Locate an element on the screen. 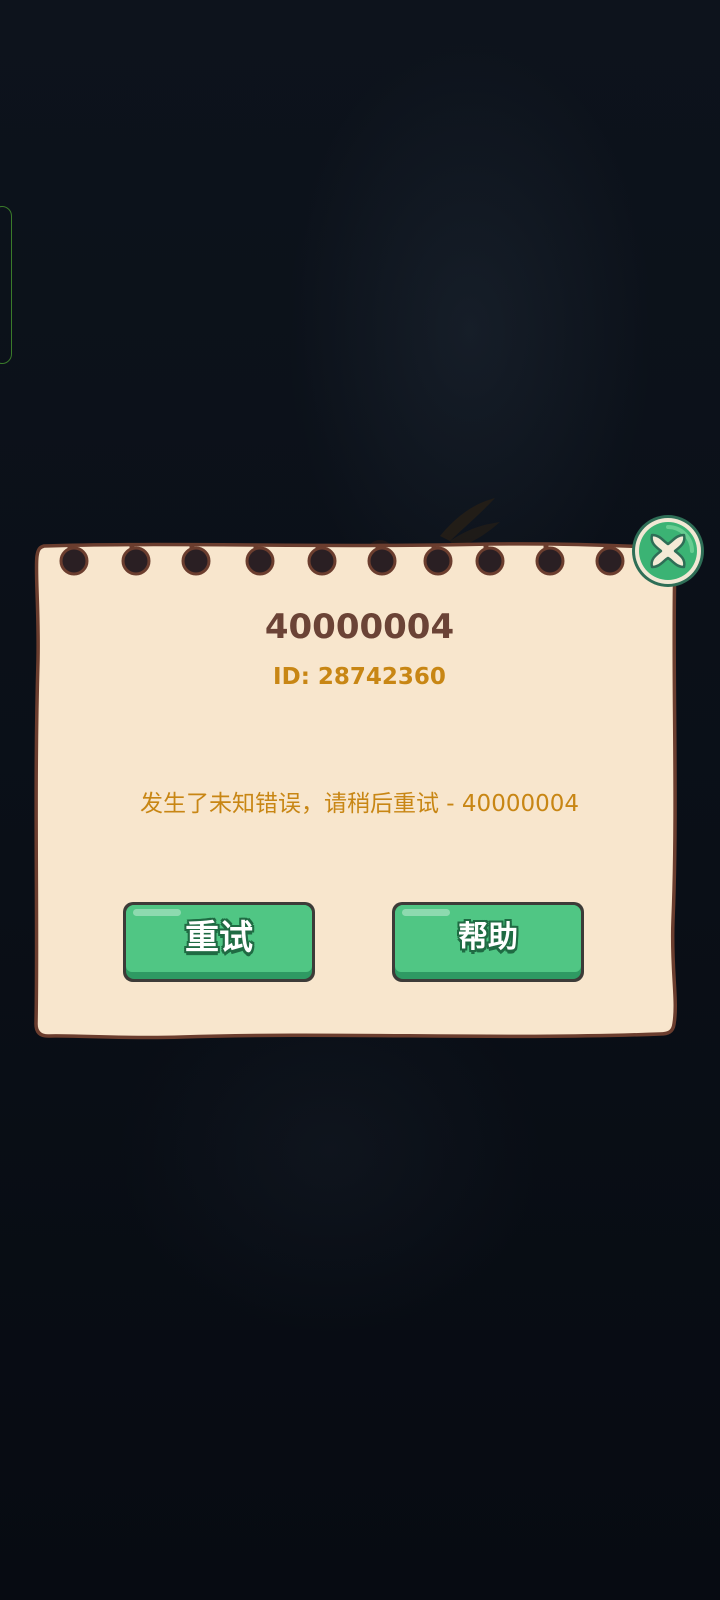 This screenshot has width=720, height=1600. retry-button-label: 重试 is located at coordinates (219, 938).